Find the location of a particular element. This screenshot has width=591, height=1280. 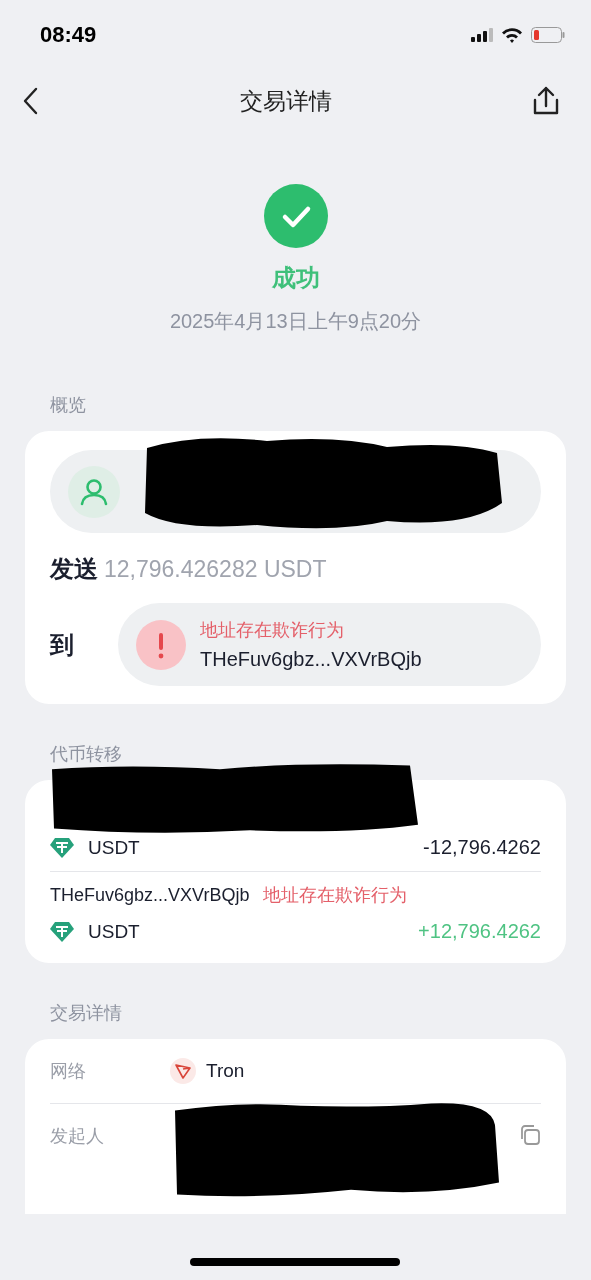

section-label: 代币转移 is located at coordinates (86, 754).